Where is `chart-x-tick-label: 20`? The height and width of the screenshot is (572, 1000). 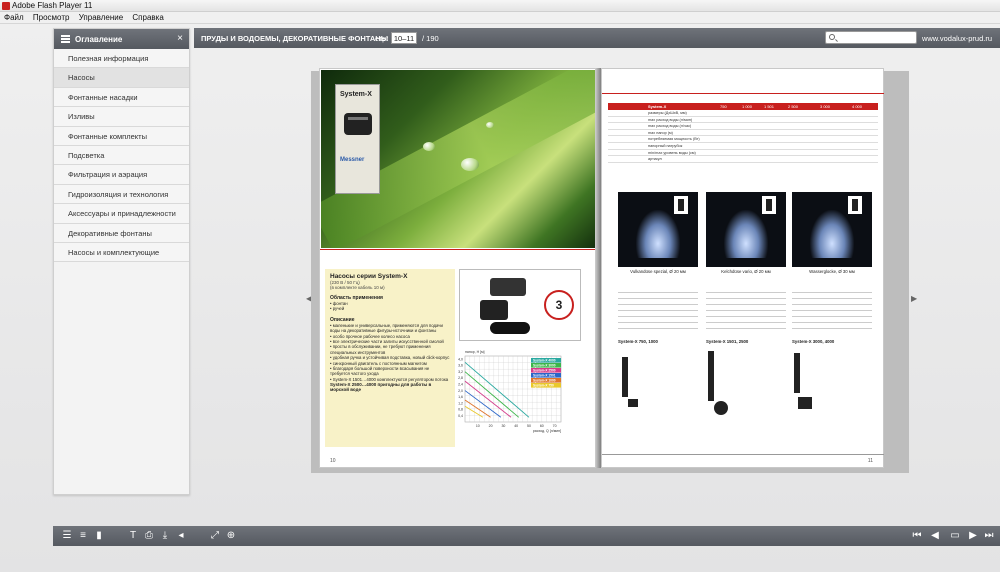
chart-x-tick-label: 20 is located at coordinates (491, 426).